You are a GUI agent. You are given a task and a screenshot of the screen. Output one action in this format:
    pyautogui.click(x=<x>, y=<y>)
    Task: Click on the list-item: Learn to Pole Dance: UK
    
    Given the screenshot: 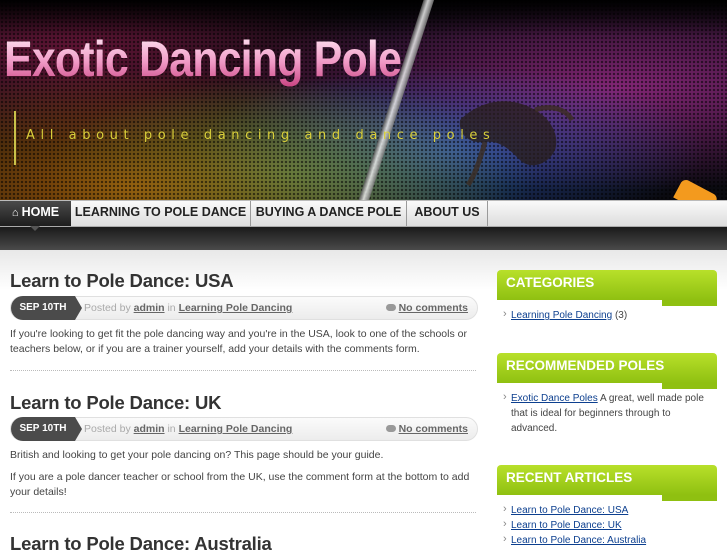 What is the action you would take?
    pyautogui.click(x=609, y=525)
    